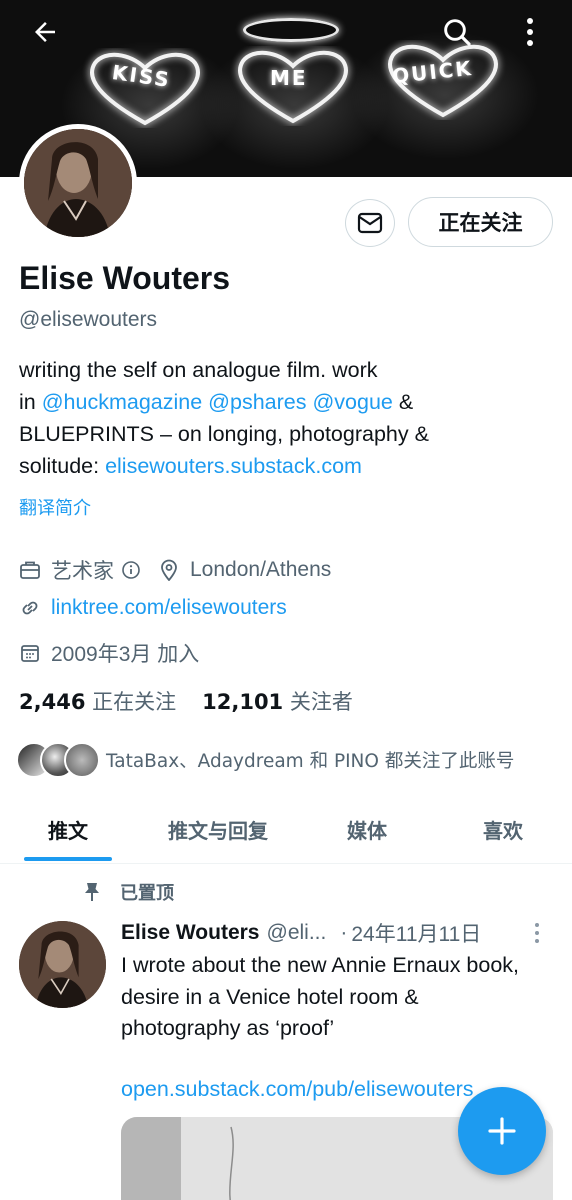 This screenshot has width=572, height=1200. What do you see at coordinates (30, 608) in the screenshot?
I see `link-icon` at bounding box center [30, 608].